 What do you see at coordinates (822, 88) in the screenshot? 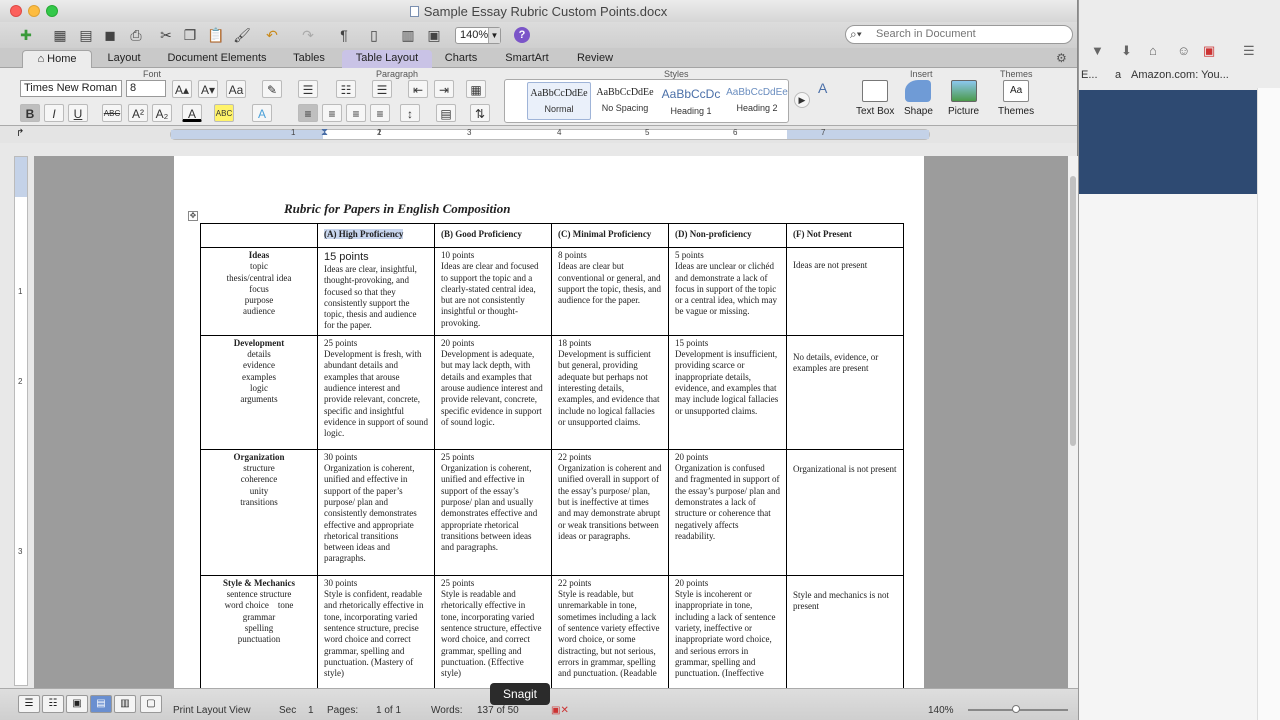
I see `text-styles-icon: A` at bounding box center [822, 88].